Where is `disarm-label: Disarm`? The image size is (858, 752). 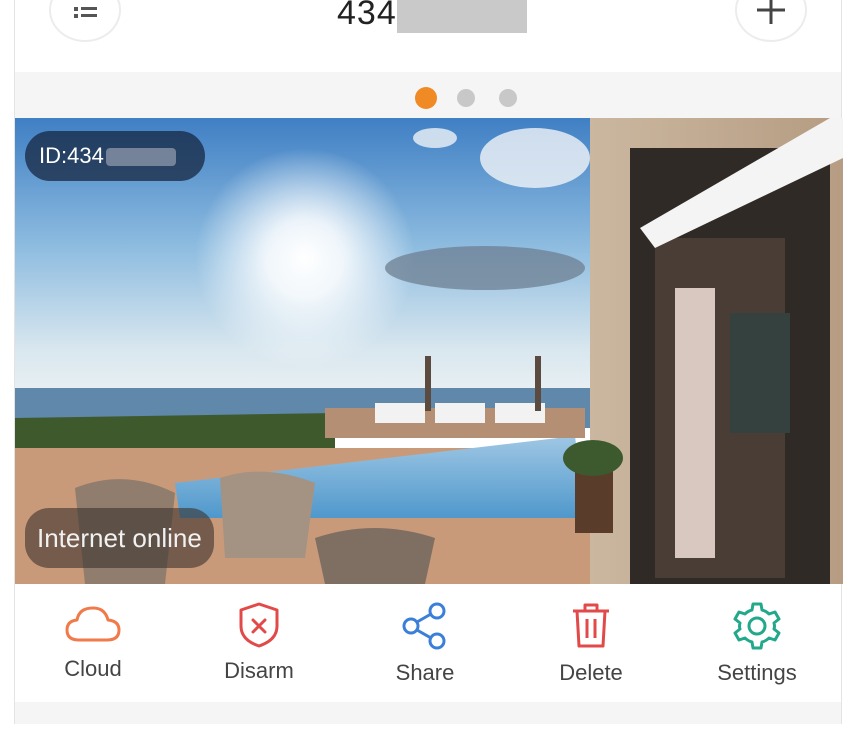
disarm-label: Disarm is located at coordinates (259, 670).